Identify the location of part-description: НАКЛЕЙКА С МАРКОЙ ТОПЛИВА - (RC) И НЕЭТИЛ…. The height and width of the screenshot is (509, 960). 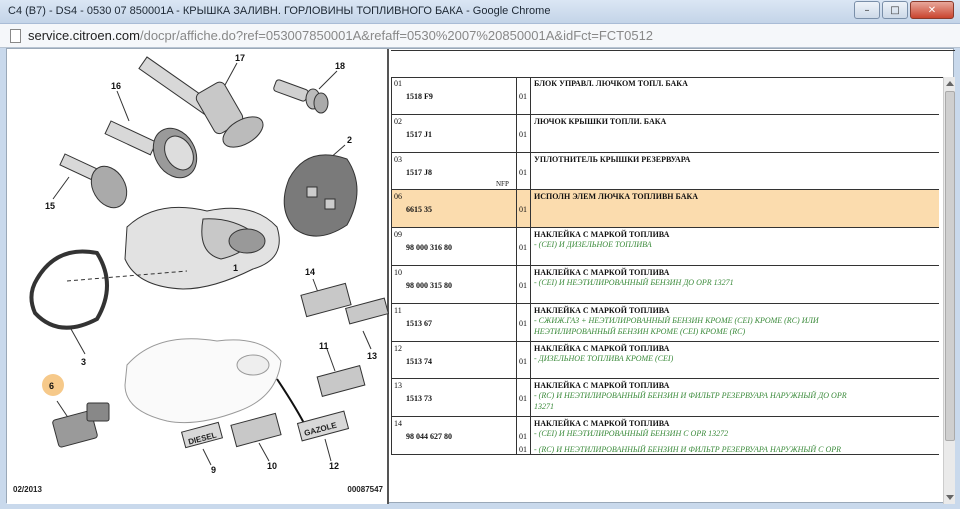
(734, 396).